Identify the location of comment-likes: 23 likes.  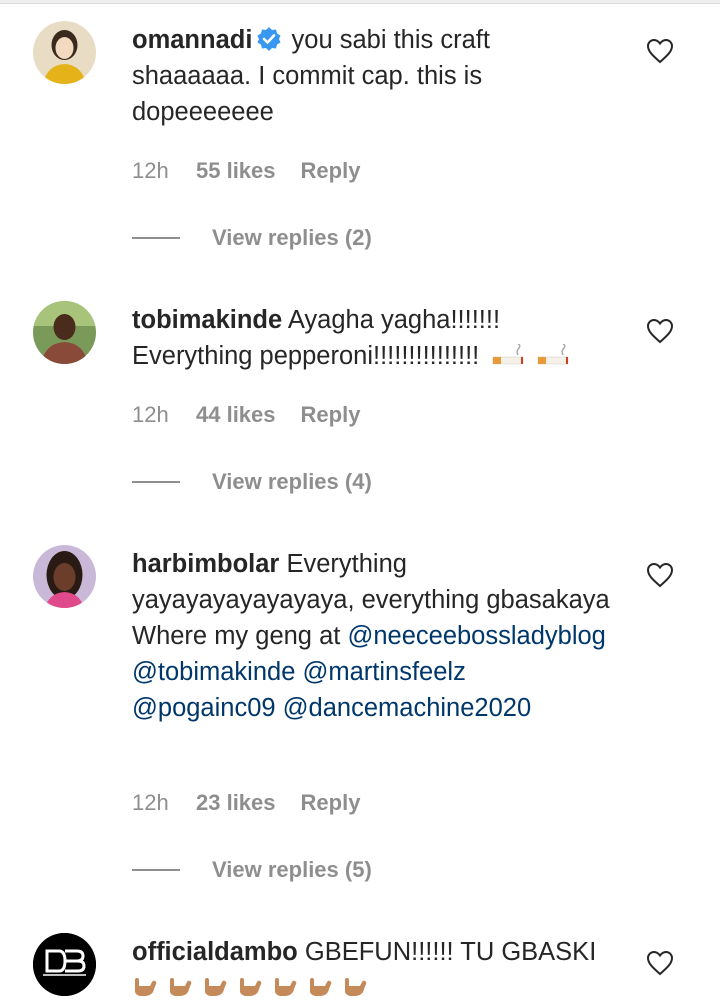
(236, 803).